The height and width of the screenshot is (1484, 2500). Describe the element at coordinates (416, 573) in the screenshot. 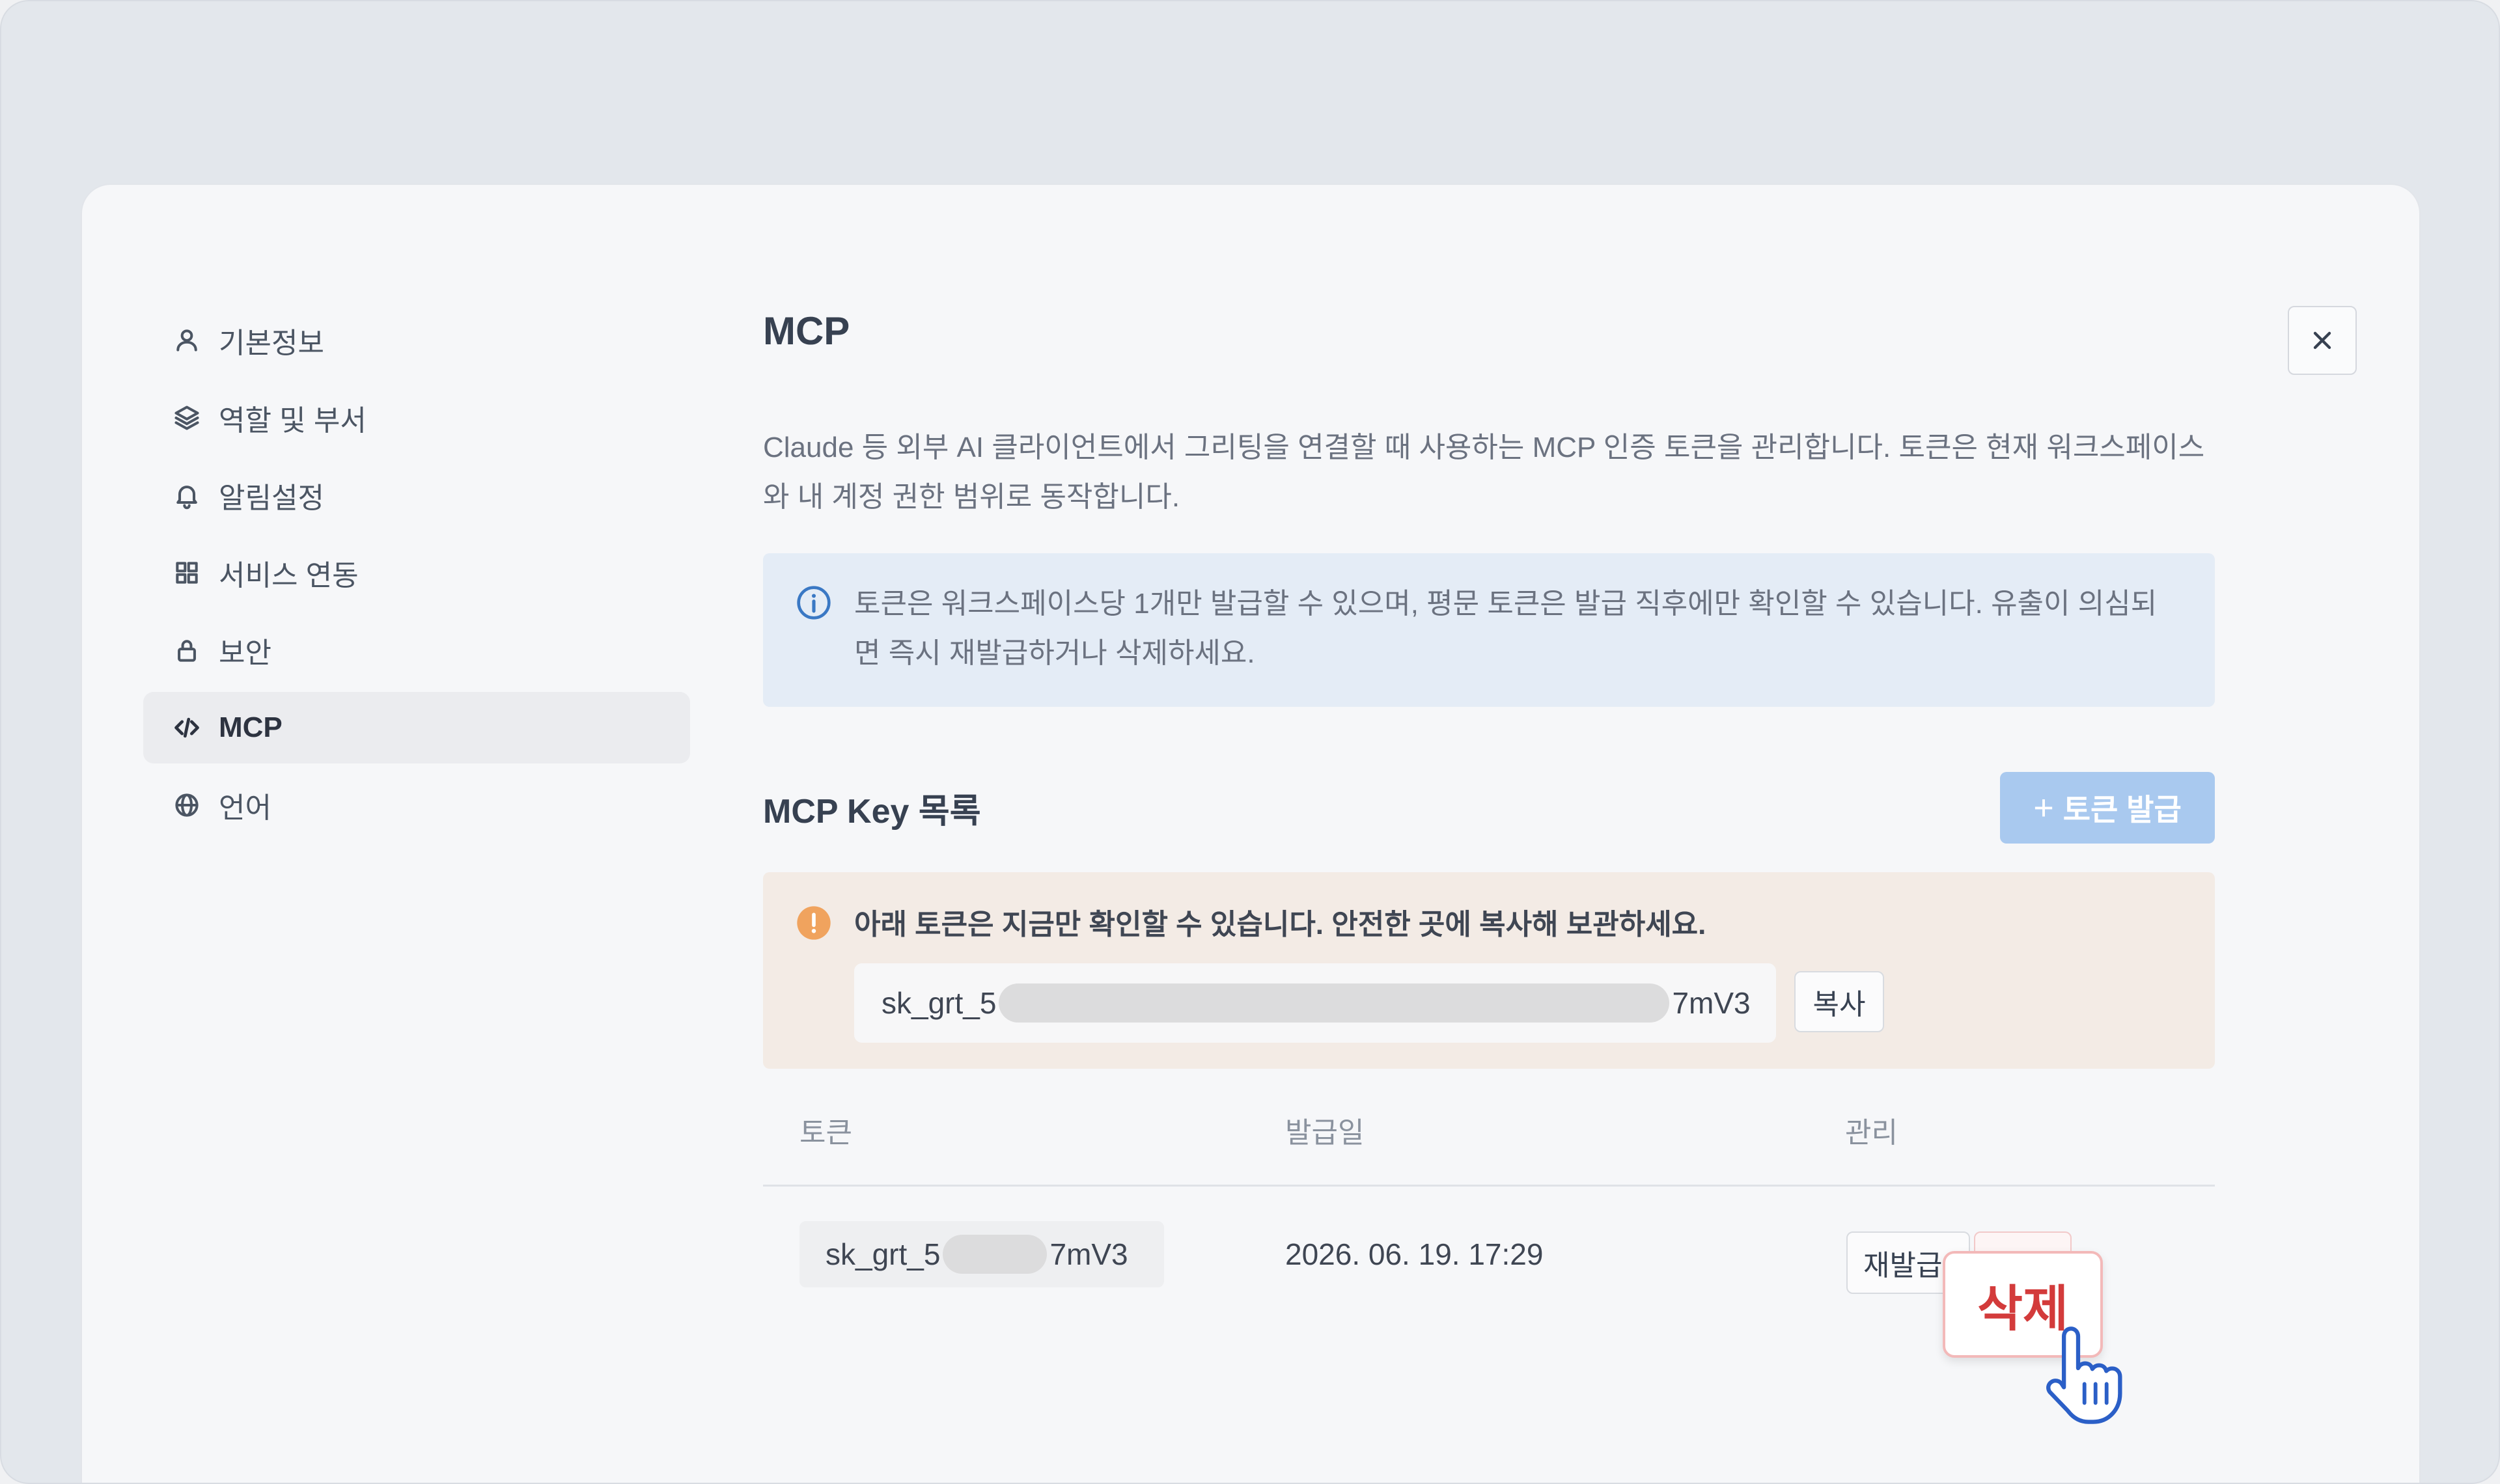

I see `sidebar-item-integrations: 서비스 연동` at that location.